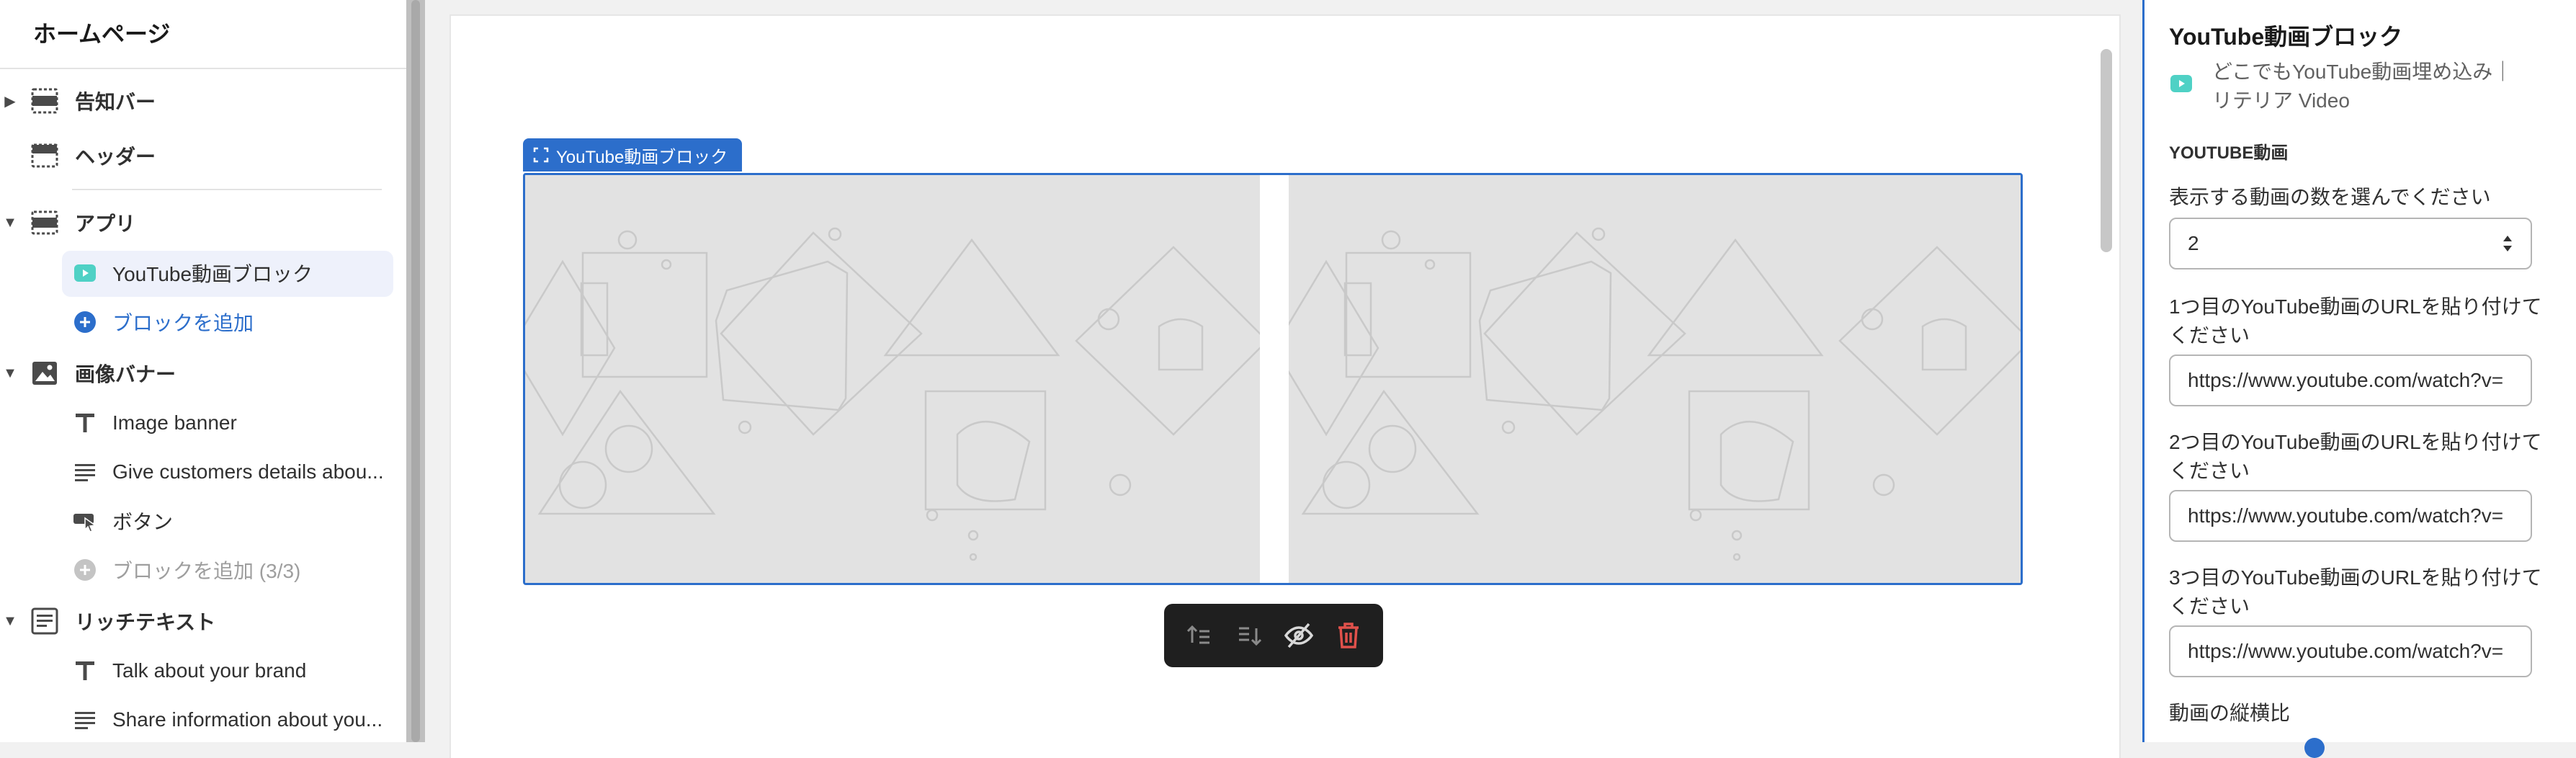 This screenshot has width=2576, height=758. What do you see at coordinates (2229, 153) in the screenshot?
I see `section-heading: YOUTUBE動画` at bounding box center [2229, 153].